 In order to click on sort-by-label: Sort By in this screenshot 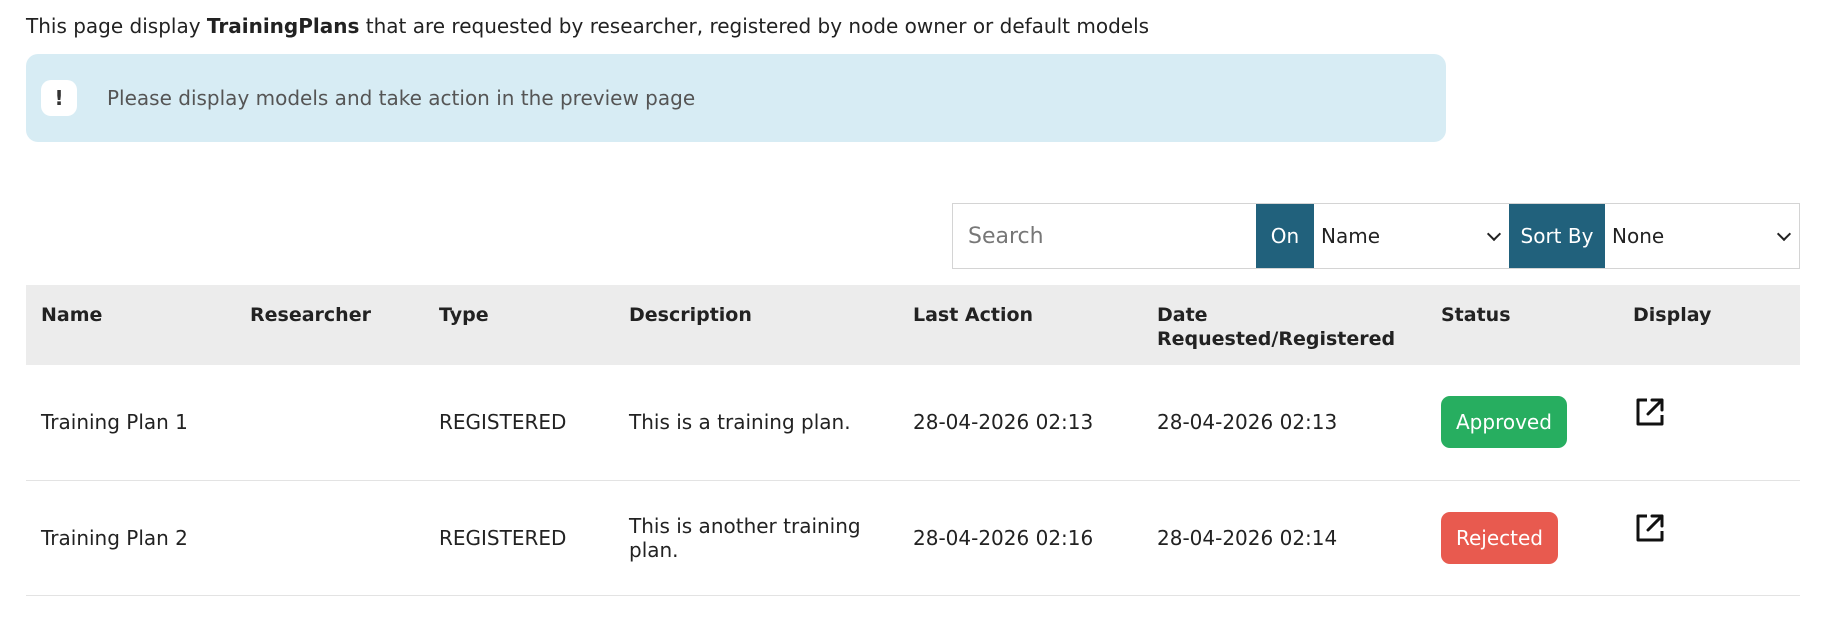, I will do `click(1557, 236)`.